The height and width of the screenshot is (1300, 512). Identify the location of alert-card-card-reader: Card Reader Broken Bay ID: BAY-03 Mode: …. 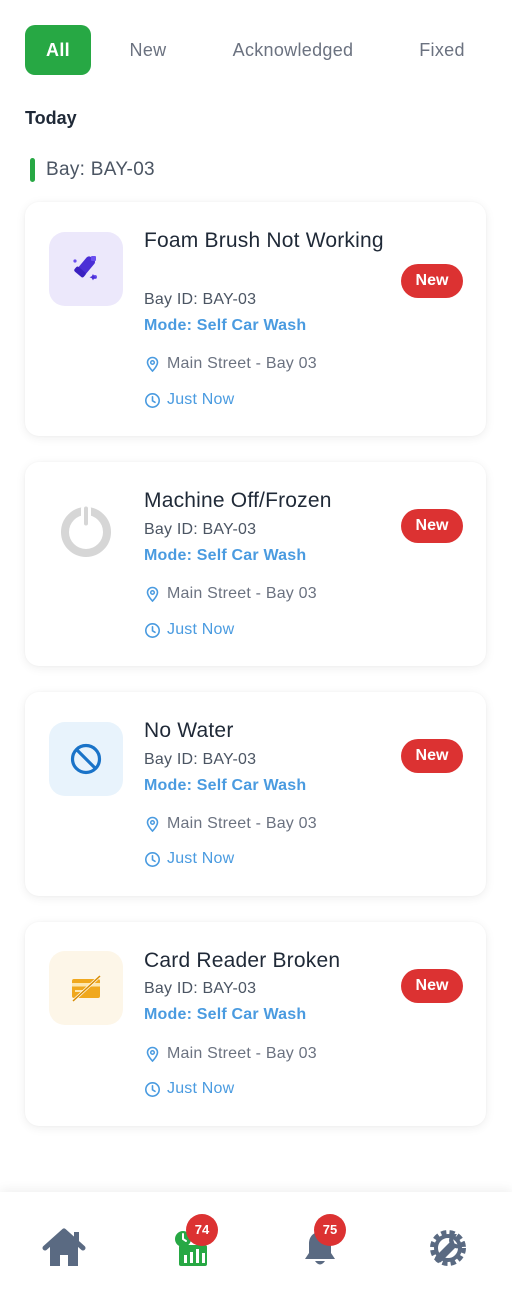
(255, 1024).